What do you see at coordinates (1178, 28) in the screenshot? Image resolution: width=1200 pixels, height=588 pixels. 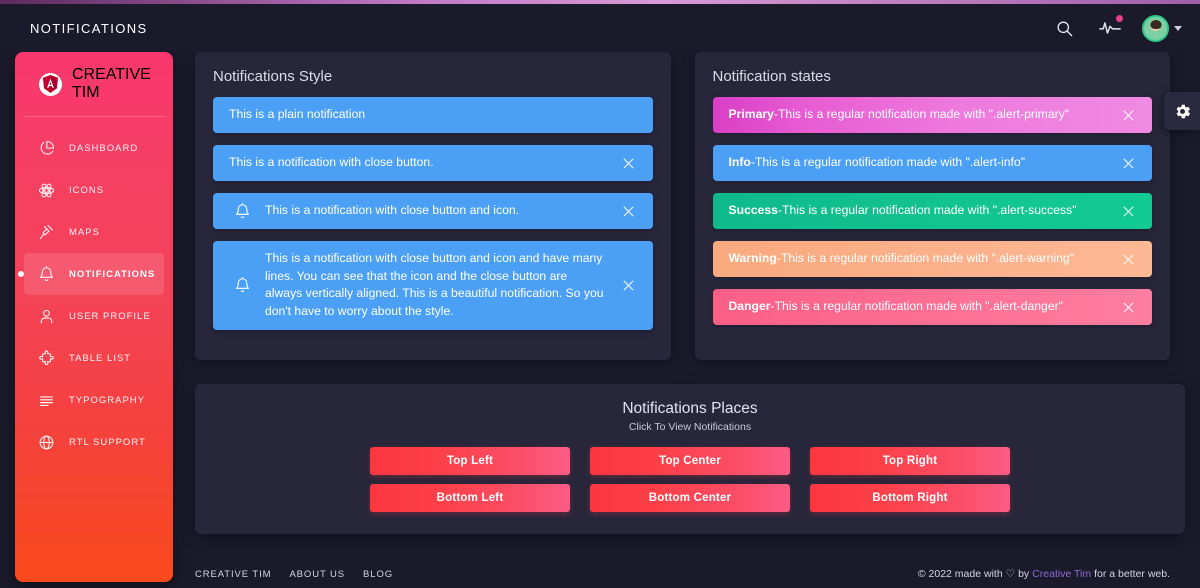 I see `chevron-down-icon` at bounding box center [1178, 28].